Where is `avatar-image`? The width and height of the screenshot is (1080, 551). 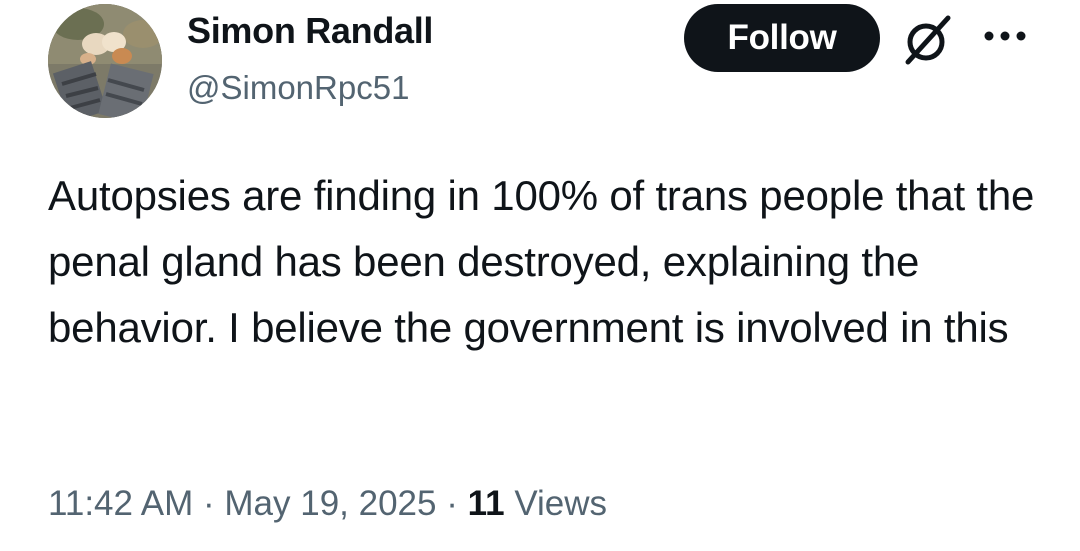 avatar-image is located at coordinates (105, 61).